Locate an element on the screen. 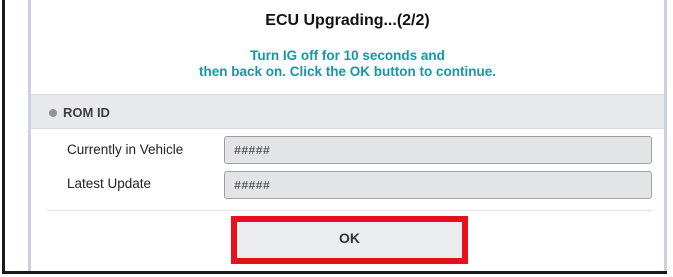  latest-update-label: Latest Update is located at coordinates (109, 183).